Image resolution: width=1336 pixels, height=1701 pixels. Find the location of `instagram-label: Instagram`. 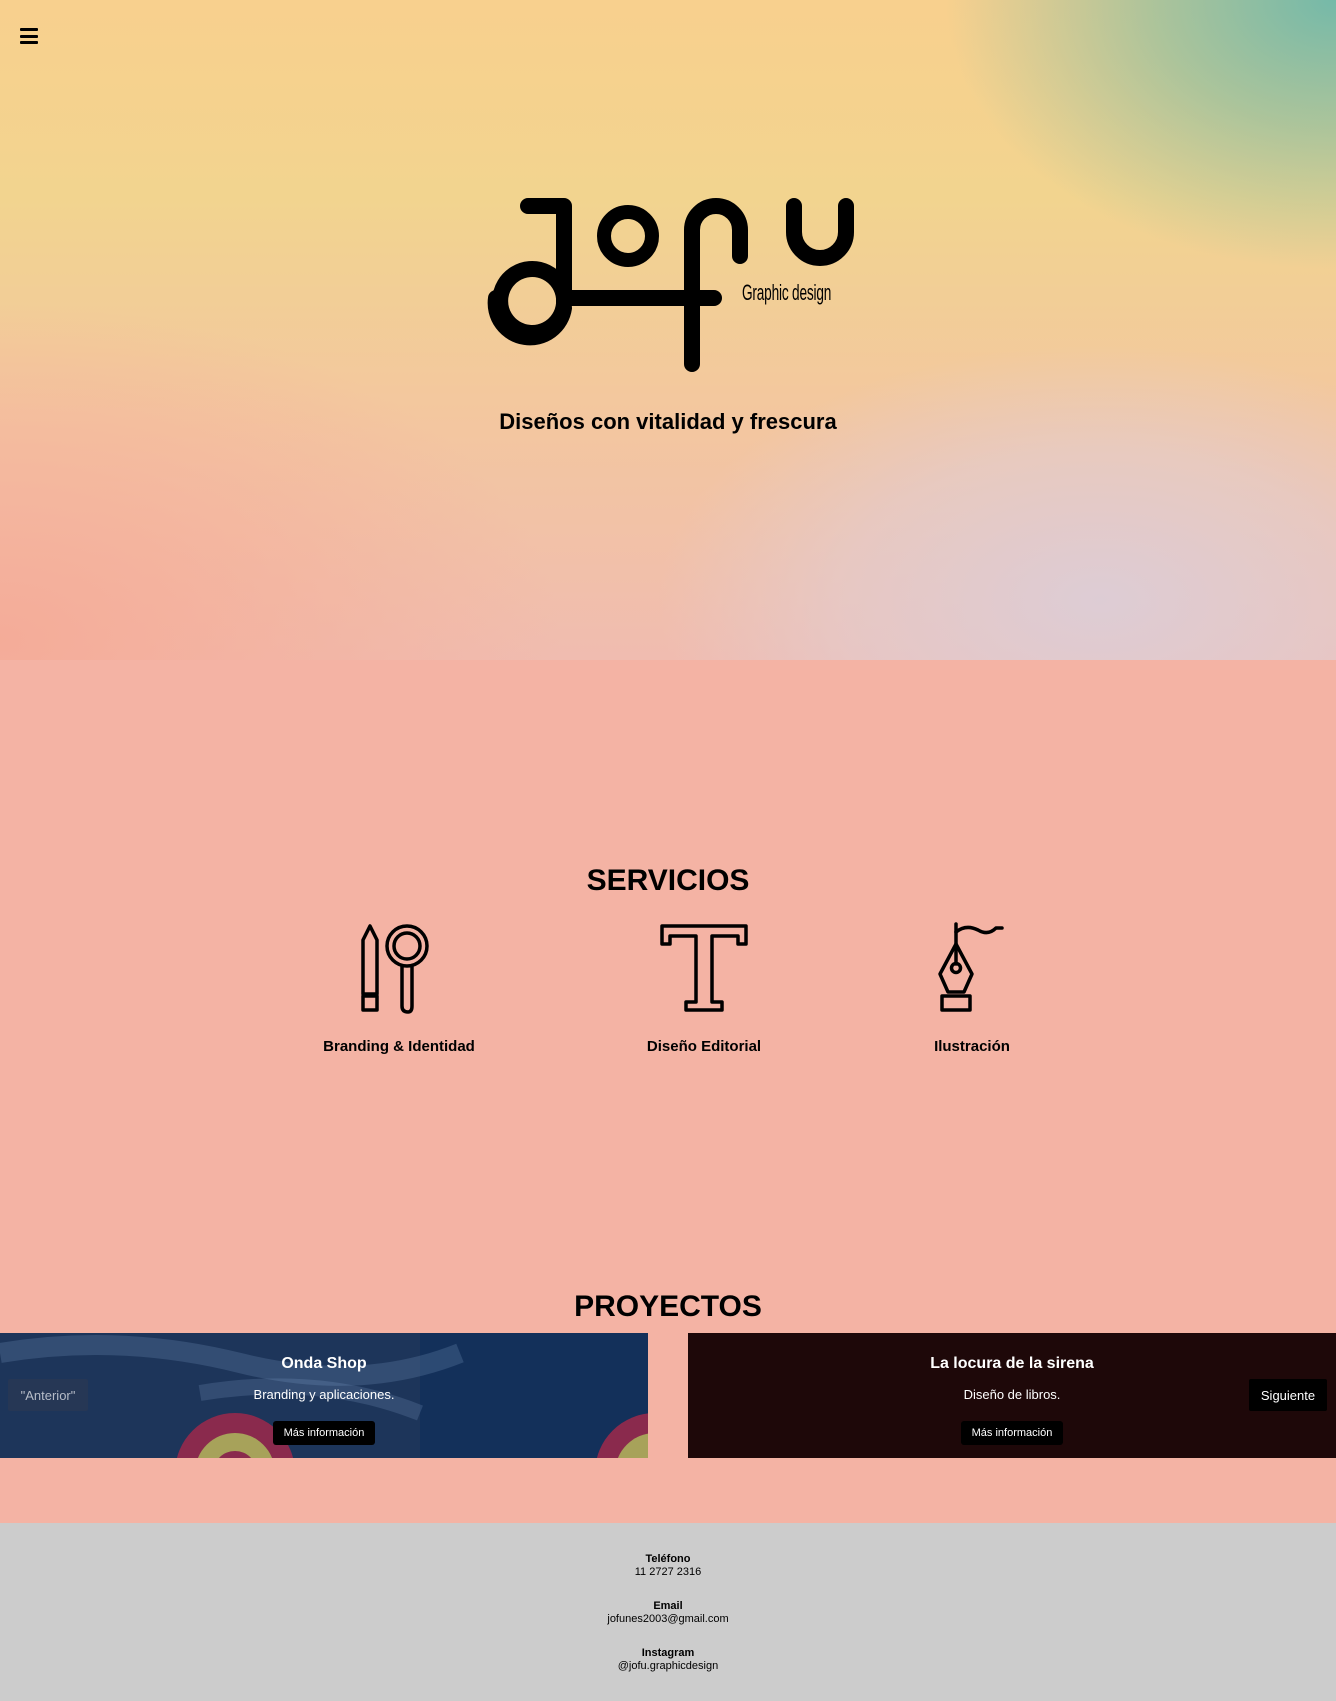

instagram-label: Instagram is located at coordinates (668, 1653).